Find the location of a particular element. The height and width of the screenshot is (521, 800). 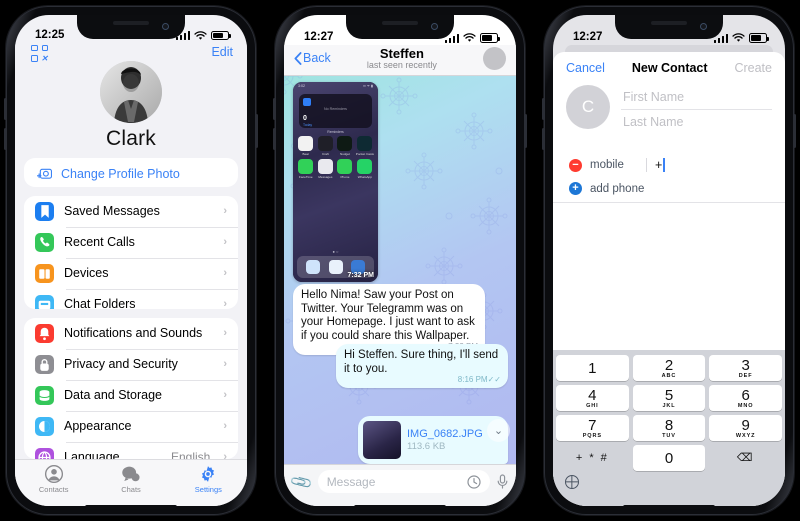

settings-row-language: Language English › is located at coordinates (131, 450).